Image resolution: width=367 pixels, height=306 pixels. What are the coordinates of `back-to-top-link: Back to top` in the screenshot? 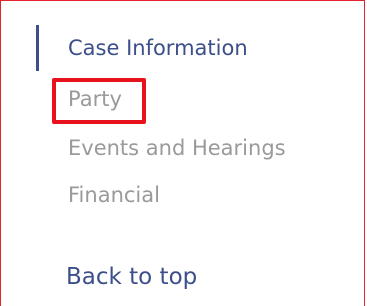 It's located at (131, 277).